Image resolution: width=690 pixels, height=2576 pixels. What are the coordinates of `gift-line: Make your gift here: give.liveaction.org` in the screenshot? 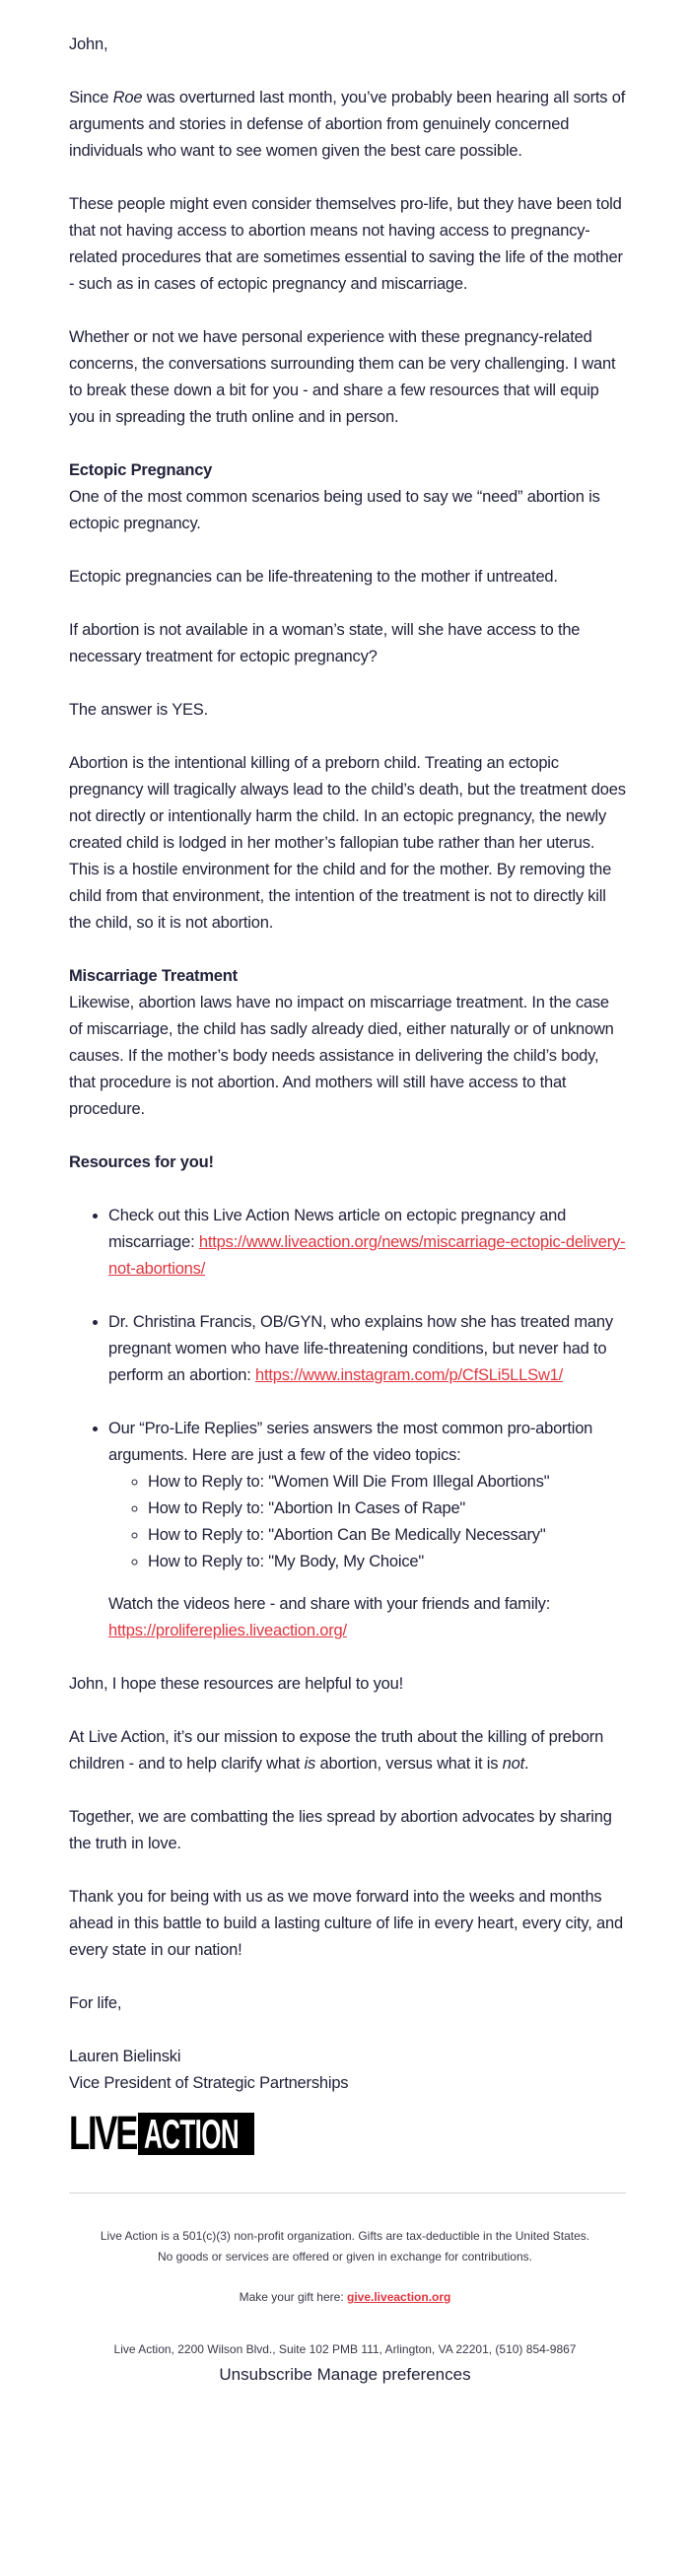 It's located at (345, 2297).